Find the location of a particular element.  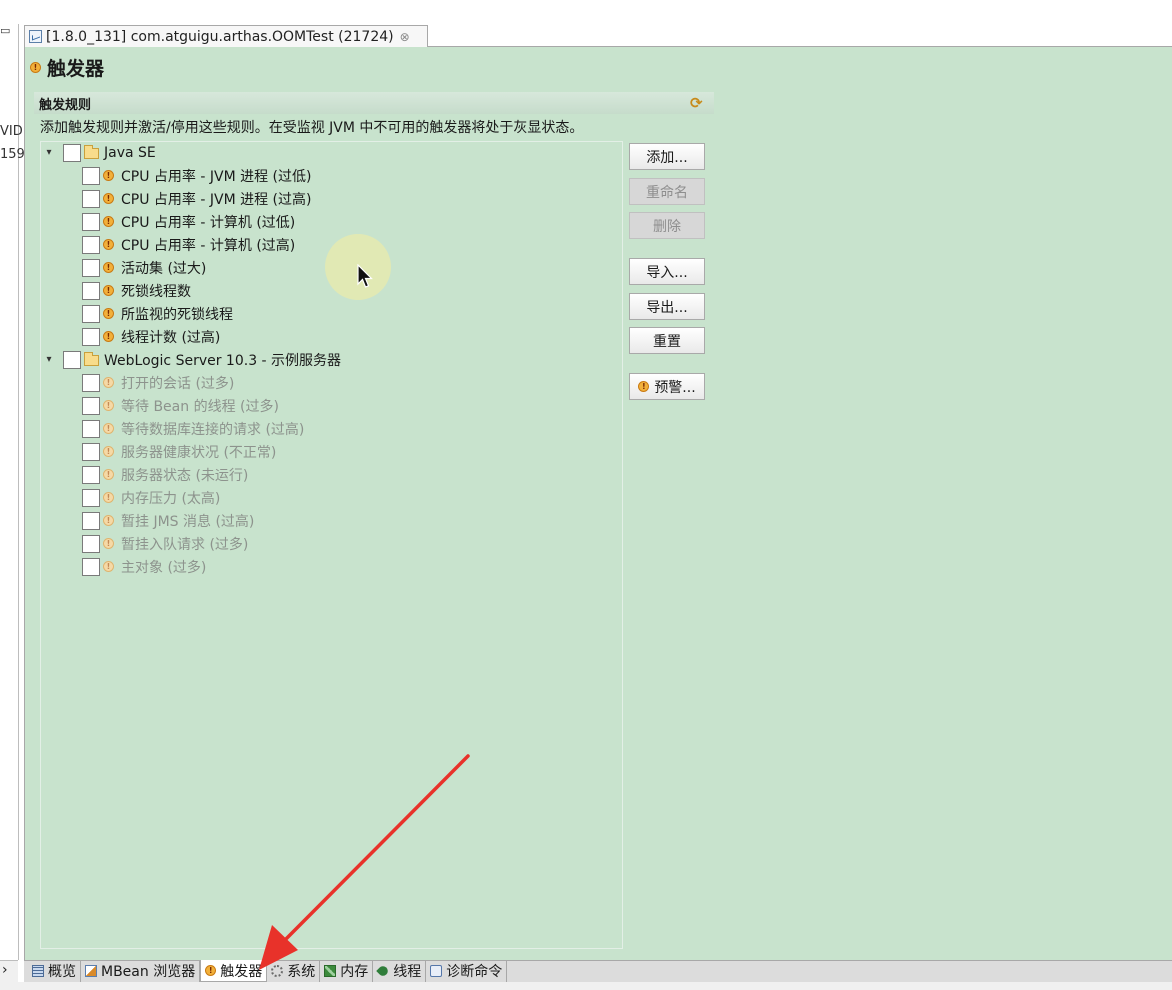

tree-item: ! CPU 占用率 - JVM 进程 (过高) is located at coordinates (196, 198).